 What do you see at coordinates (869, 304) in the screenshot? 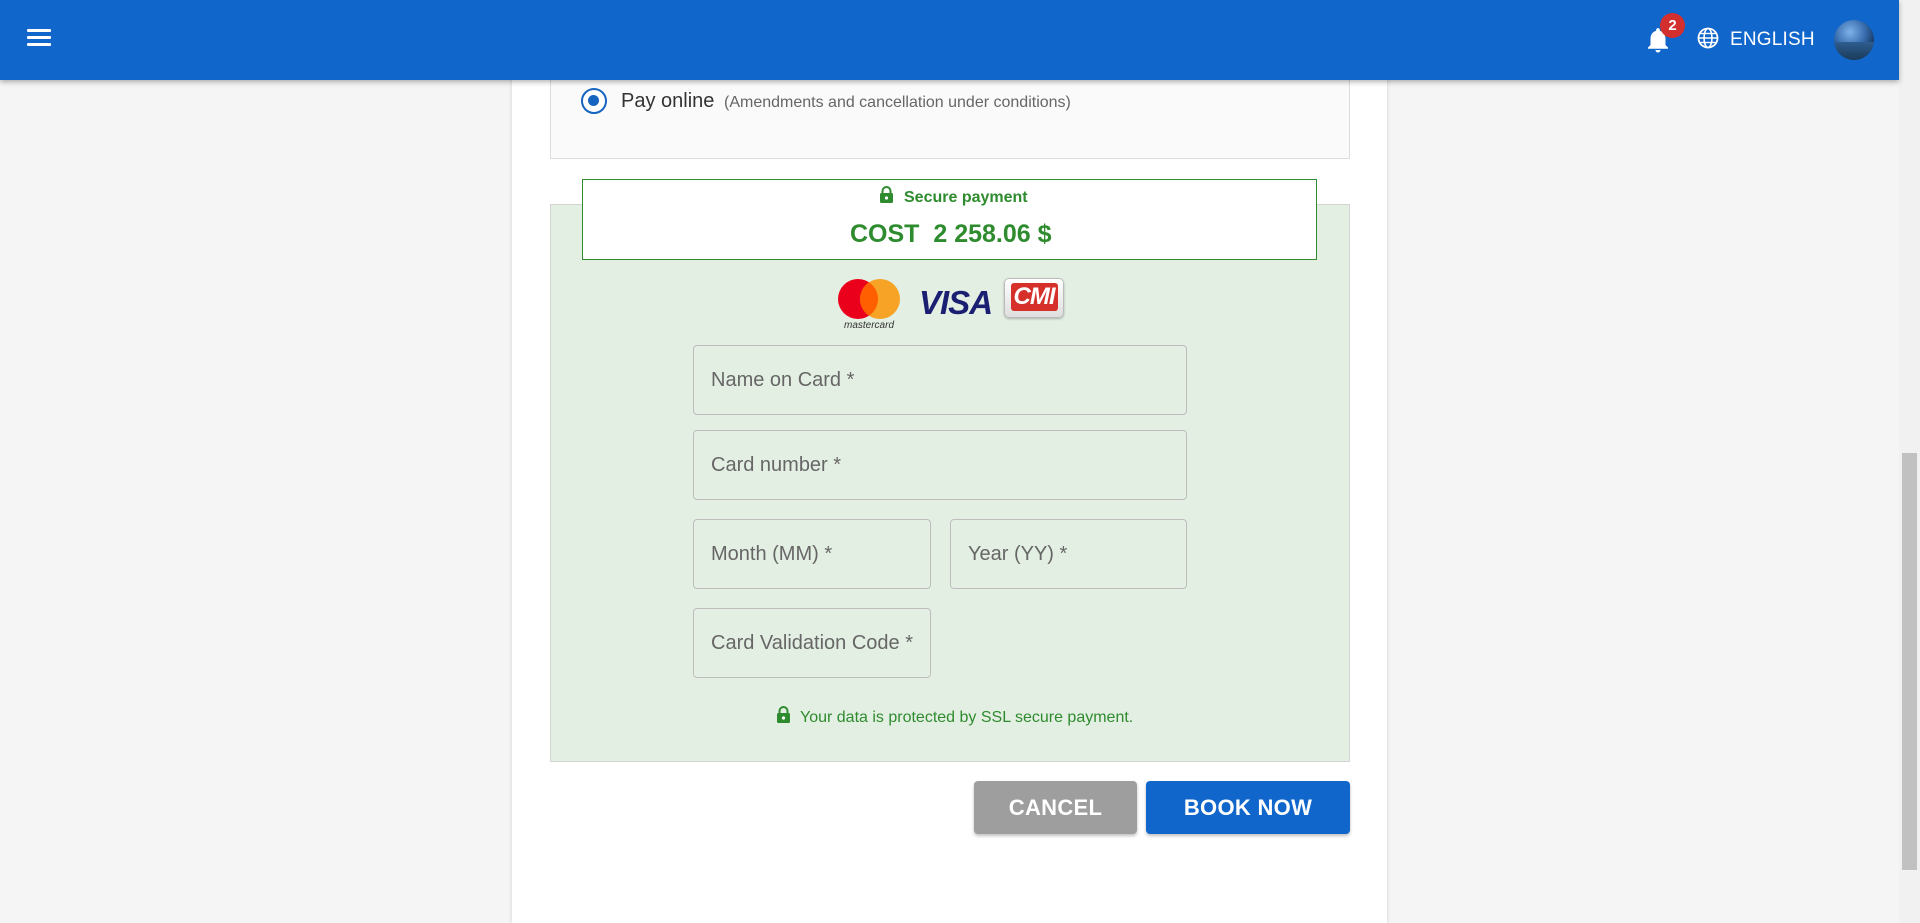
I see `mastercard-logo: mastercard` at bounding box center [869, 304].